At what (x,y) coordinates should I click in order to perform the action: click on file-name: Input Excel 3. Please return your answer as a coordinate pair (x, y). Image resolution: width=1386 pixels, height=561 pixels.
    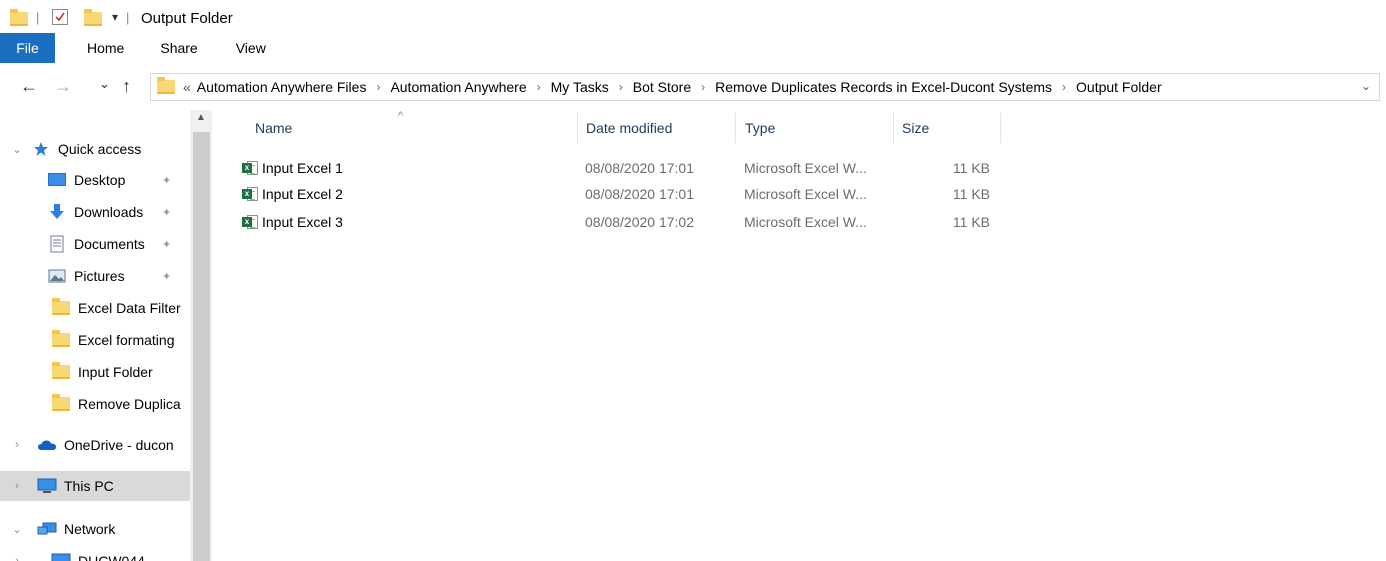
    Looking at the image, I should click on (302, 222).